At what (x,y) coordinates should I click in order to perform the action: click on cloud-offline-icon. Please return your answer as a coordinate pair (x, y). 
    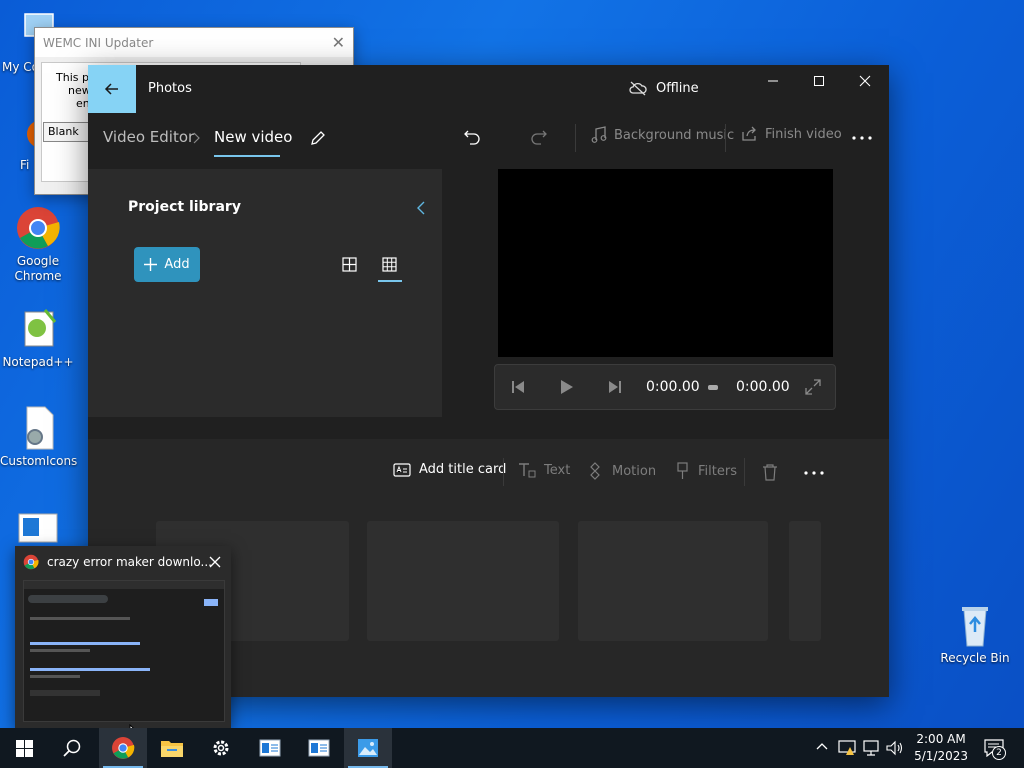
    Looking at the image, I should click on (638, 88).